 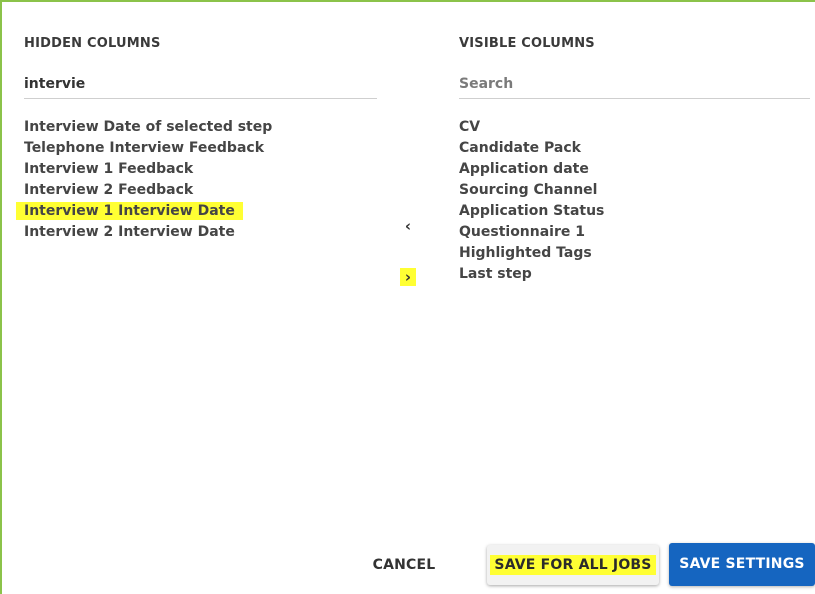 I want to click on hidden-column-item-selected: Interview 1 Interview Date, so click(x=144, y=211).